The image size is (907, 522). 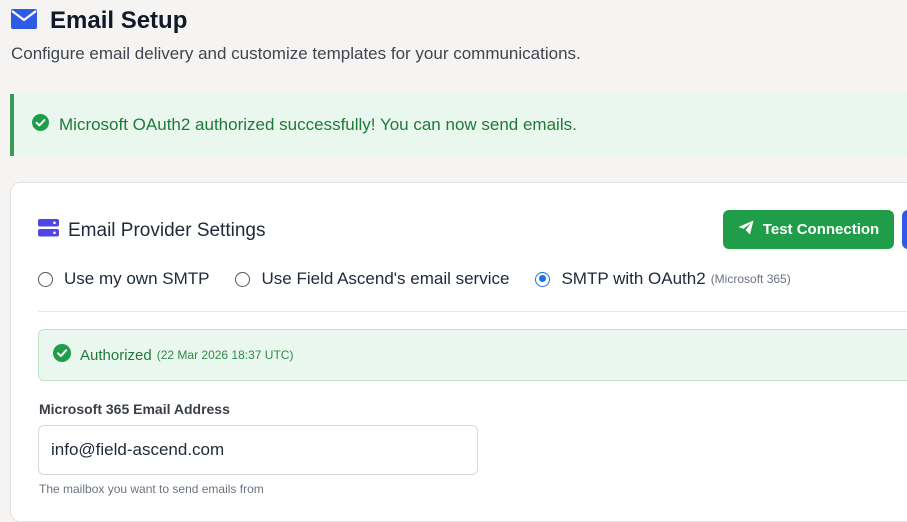 What do you see at coordinates (458, 21) in the screenshot?
I see `title-row: Email Setup` at bounding box center [458, 21].